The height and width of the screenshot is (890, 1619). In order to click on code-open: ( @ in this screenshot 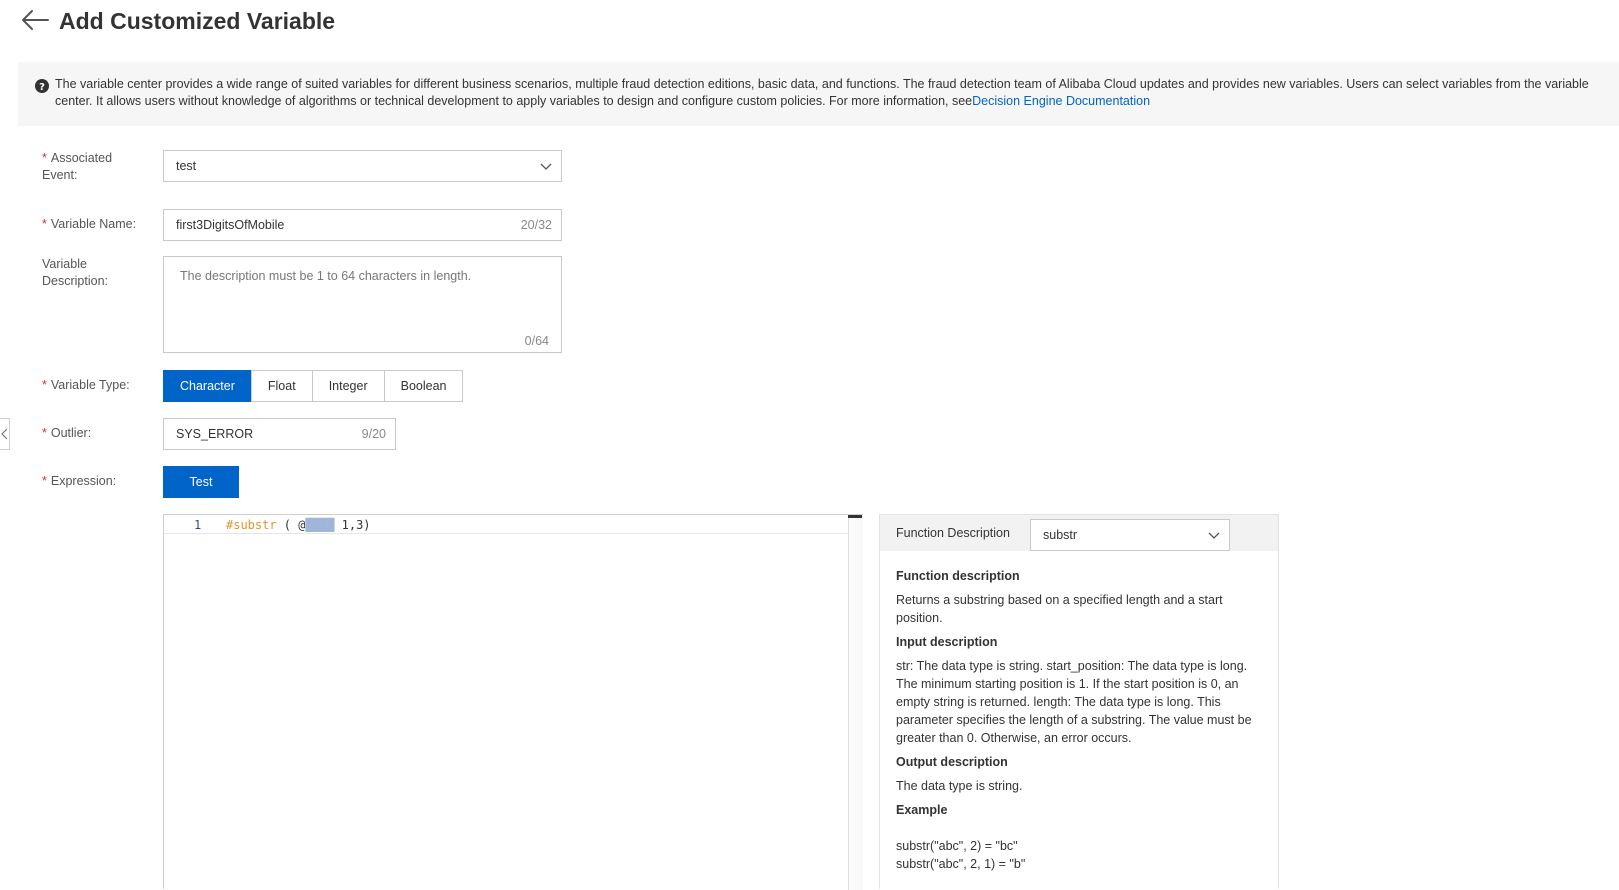, I will do `click(291, 525)`.